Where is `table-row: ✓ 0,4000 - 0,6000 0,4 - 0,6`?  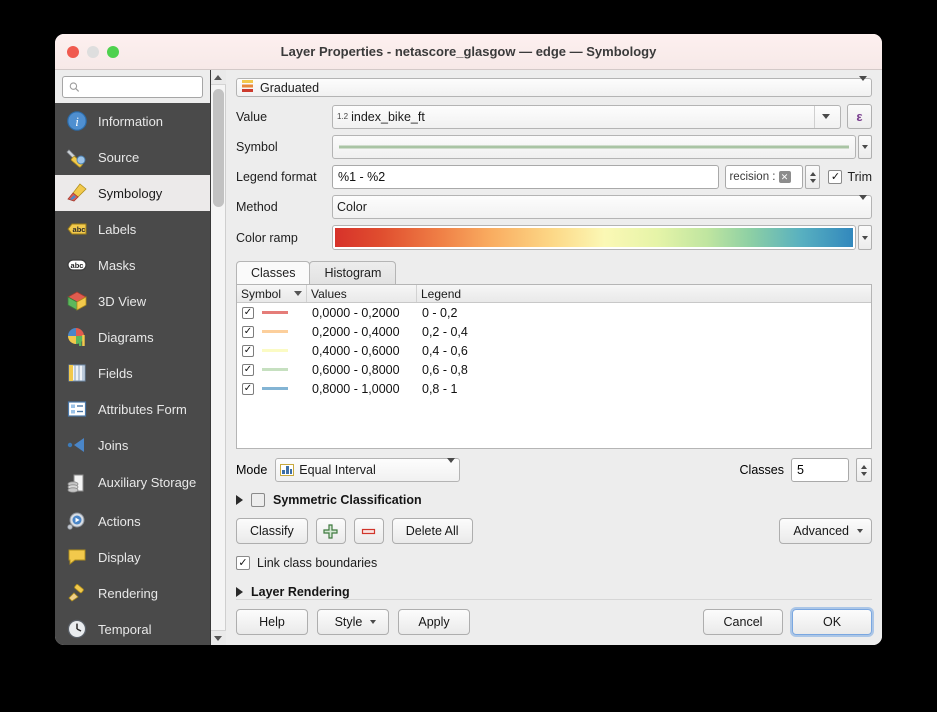
table-row: ✓ 0,4000 - 0,6000 0,4 - 0,6 is located at coordinates (554, 350).